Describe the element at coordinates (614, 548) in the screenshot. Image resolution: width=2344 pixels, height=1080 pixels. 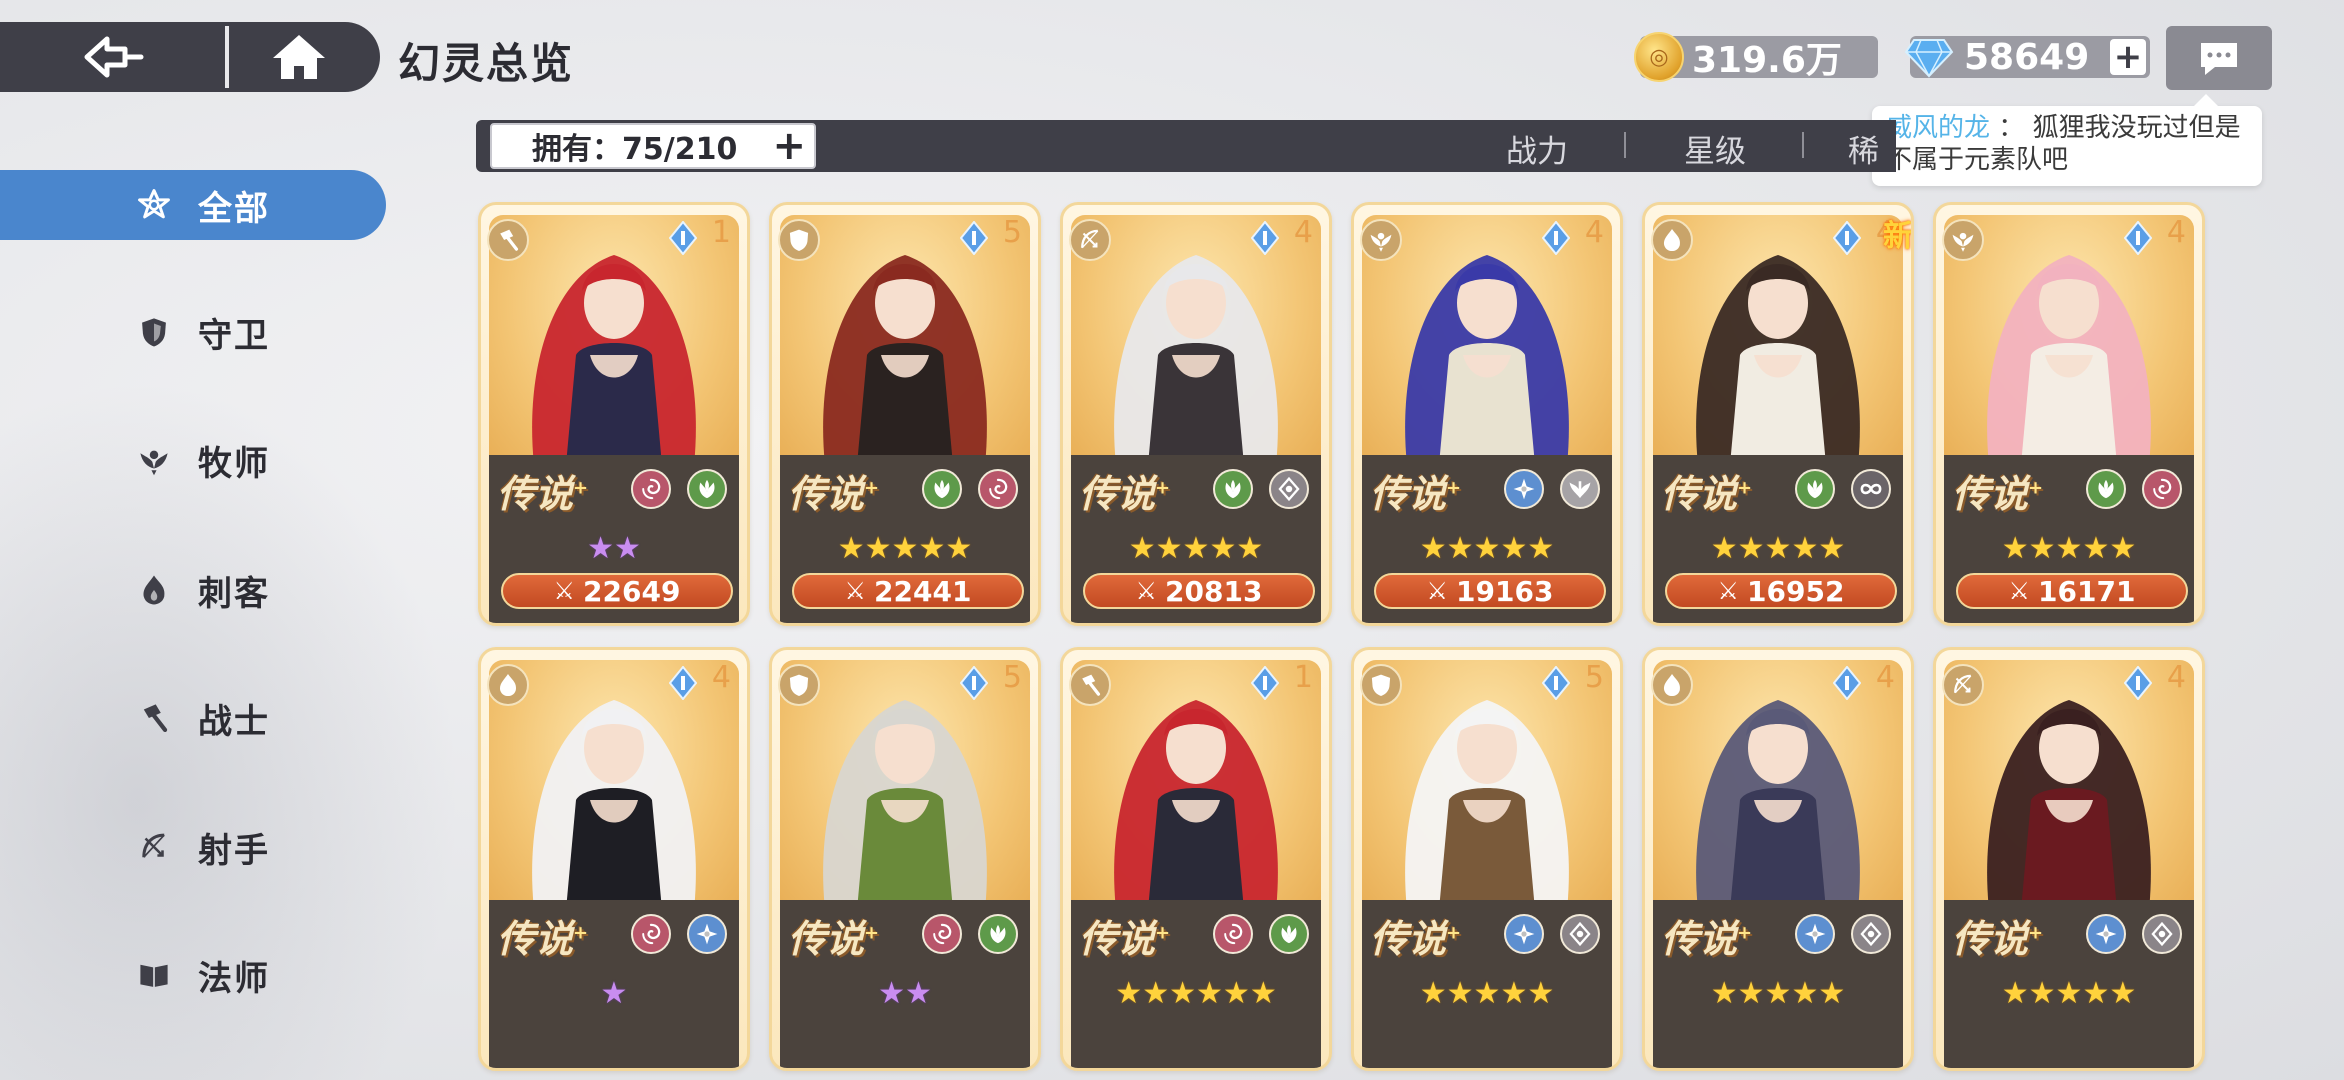
I see `star-rating: ★★` at that location.